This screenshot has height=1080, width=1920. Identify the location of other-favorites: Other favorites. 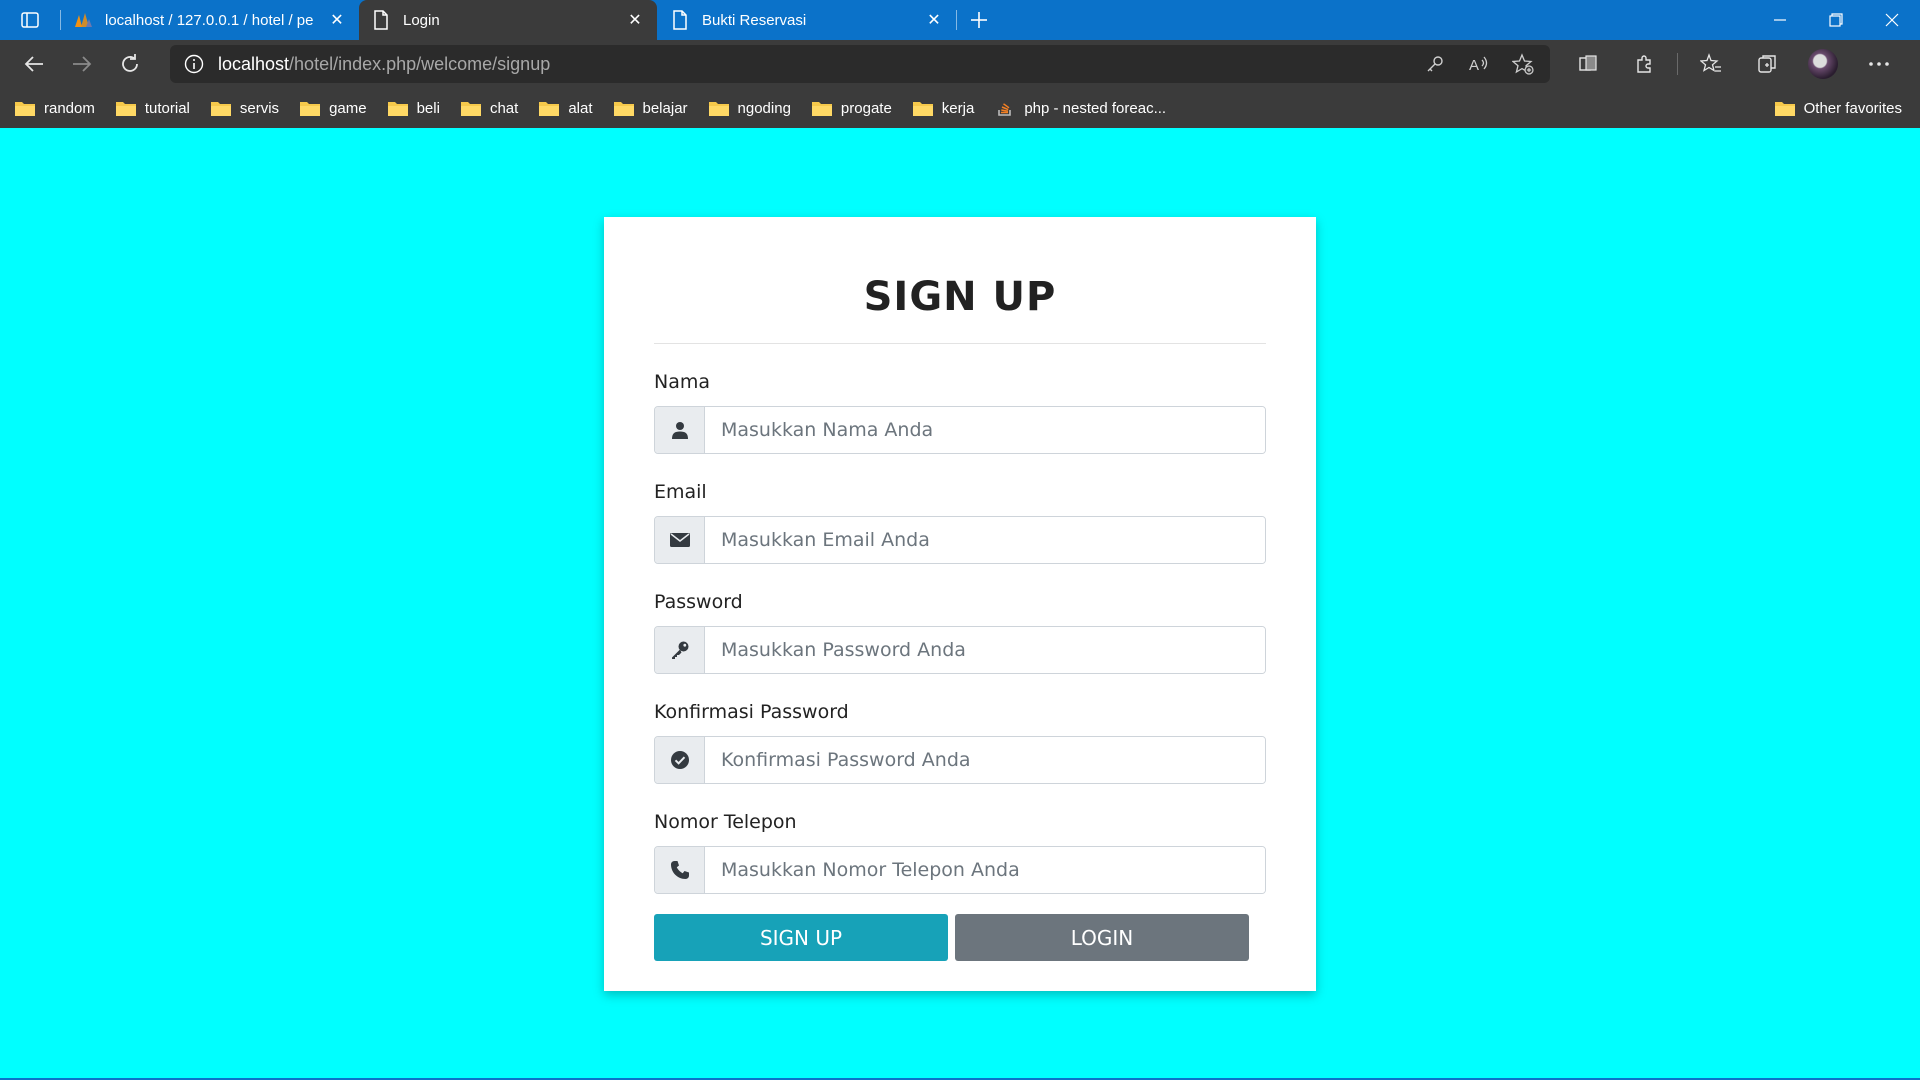
(1838, 108).